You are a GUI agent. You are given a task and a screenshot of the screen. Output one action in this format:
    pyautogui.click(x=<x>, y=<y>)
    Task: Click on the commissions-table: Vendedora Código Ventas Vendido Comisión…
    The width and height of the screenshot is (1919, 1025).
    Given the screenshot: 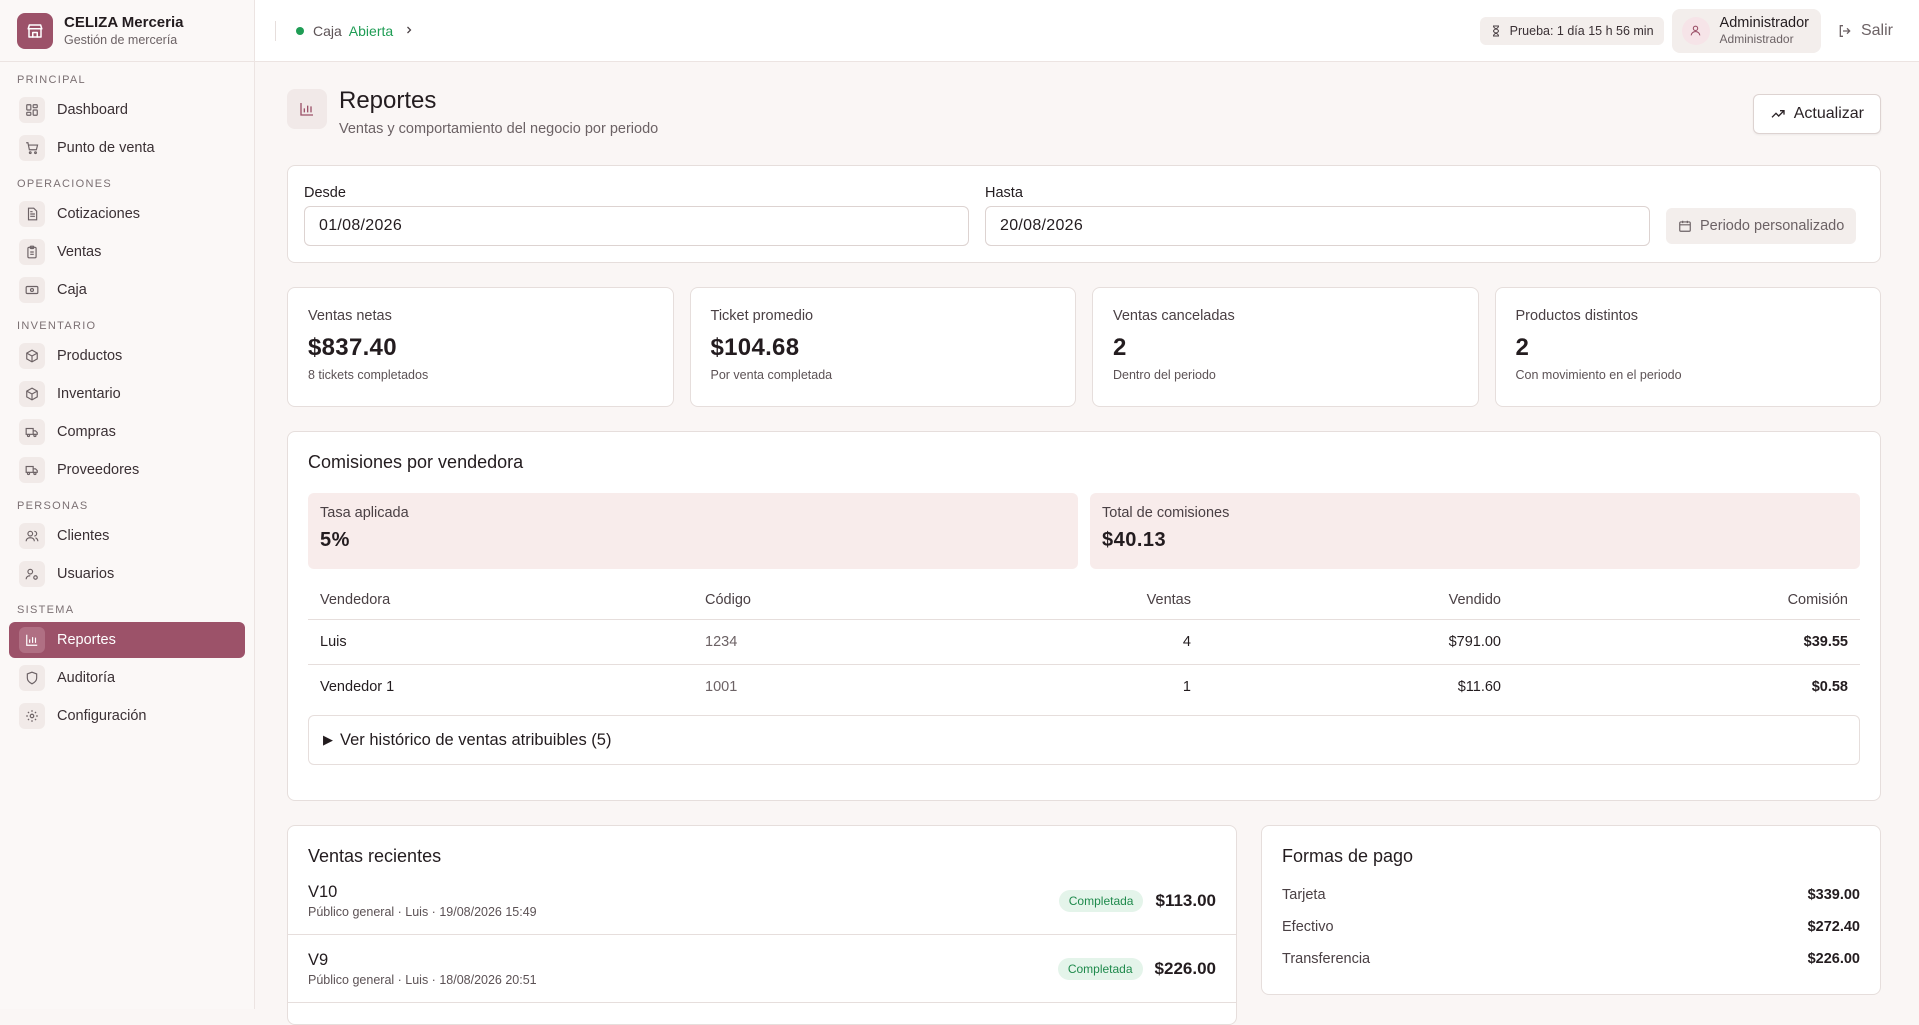 What is the action you would take?
    pyautogui.click(x=1084, y=645)
    